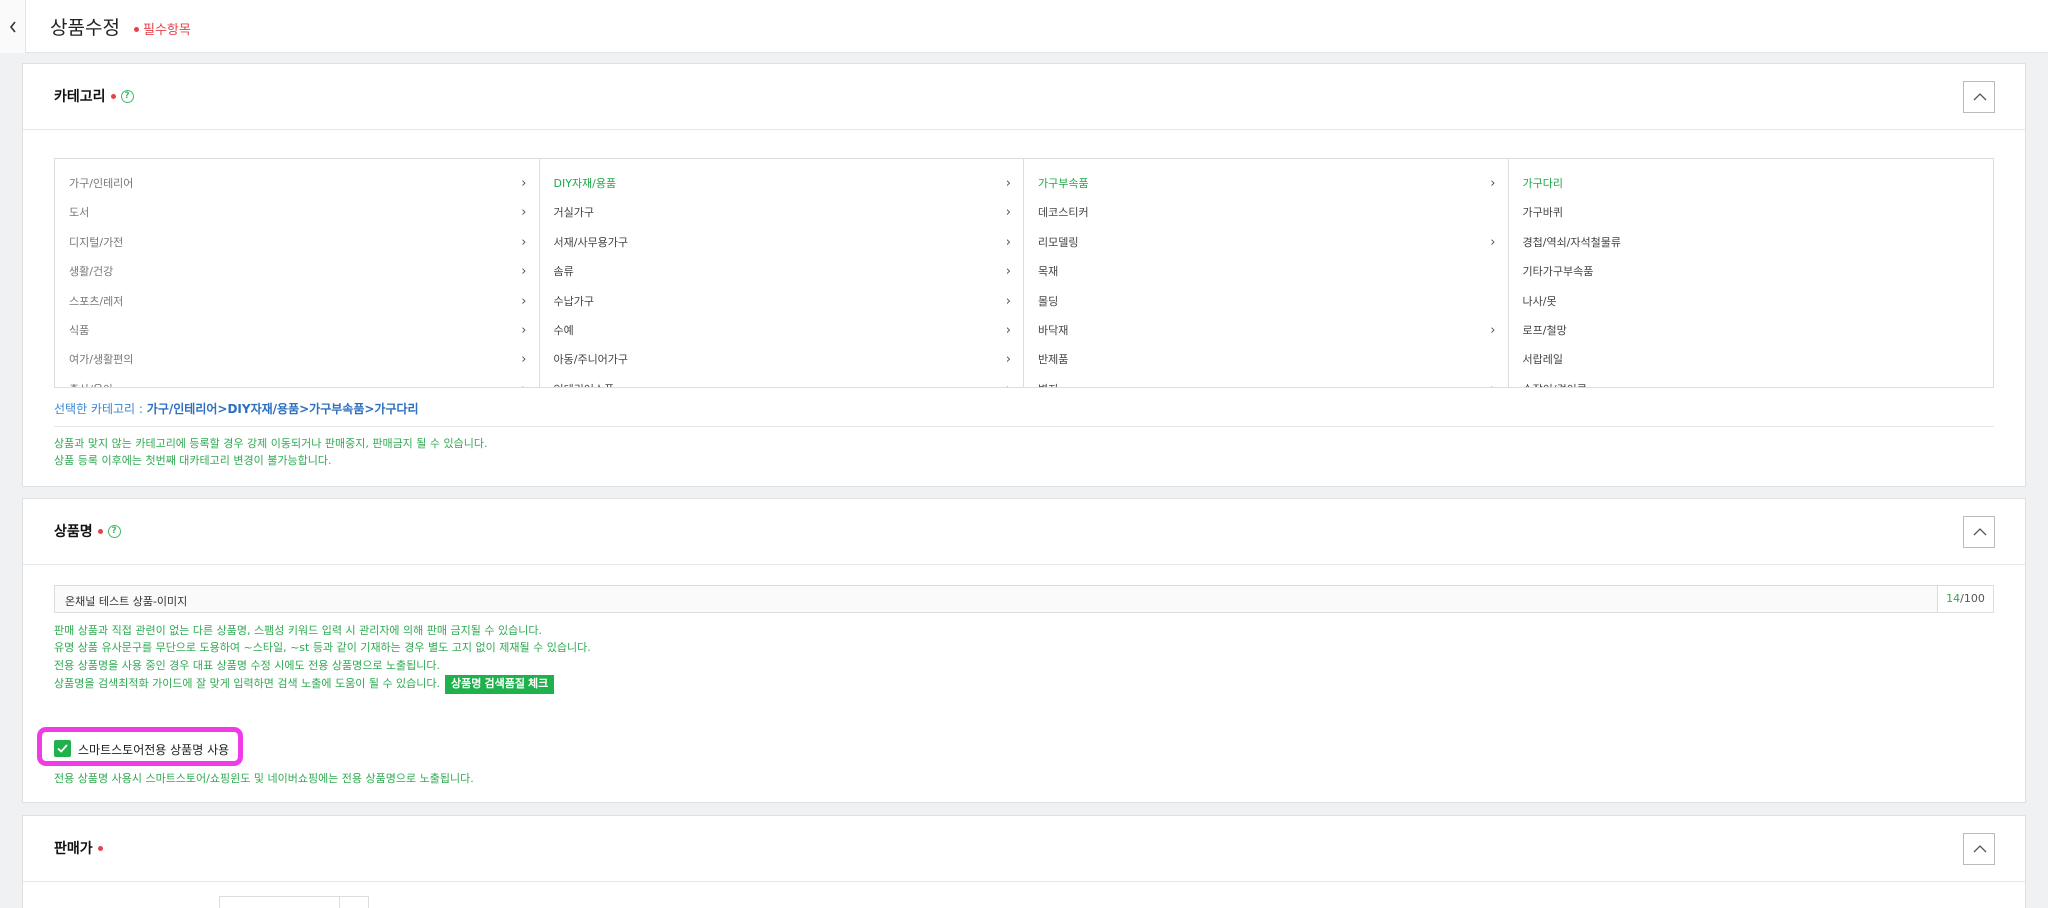 The height and width of the screenshot is (908, 2048). Describe the element at coordinates (1266, 301) in the screenshot. I see `category-item: 몰딩` at that location.